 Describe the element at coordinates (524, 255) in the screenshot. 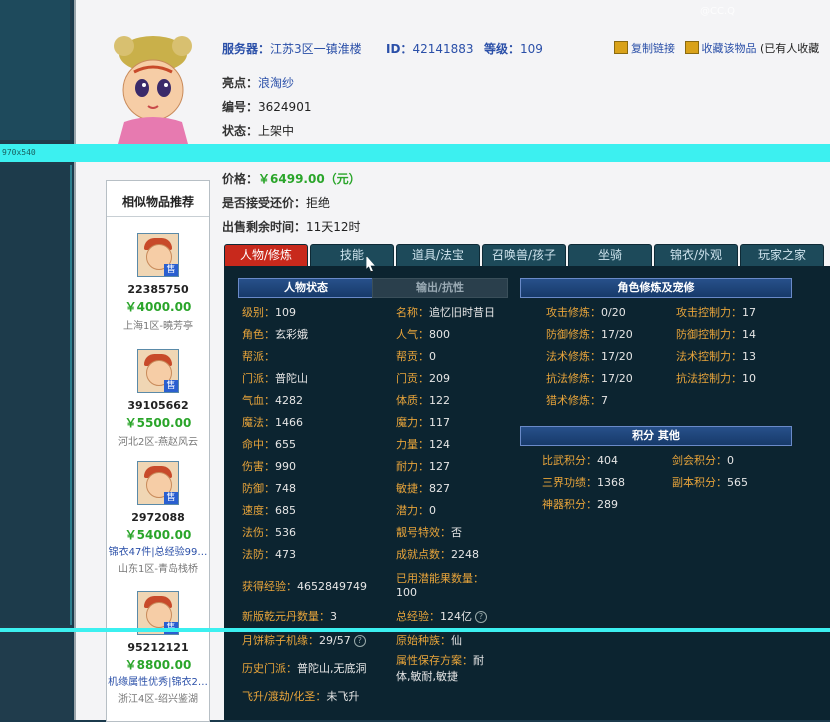

I see `tab-pets: 召唤兽/孩子` at that location.